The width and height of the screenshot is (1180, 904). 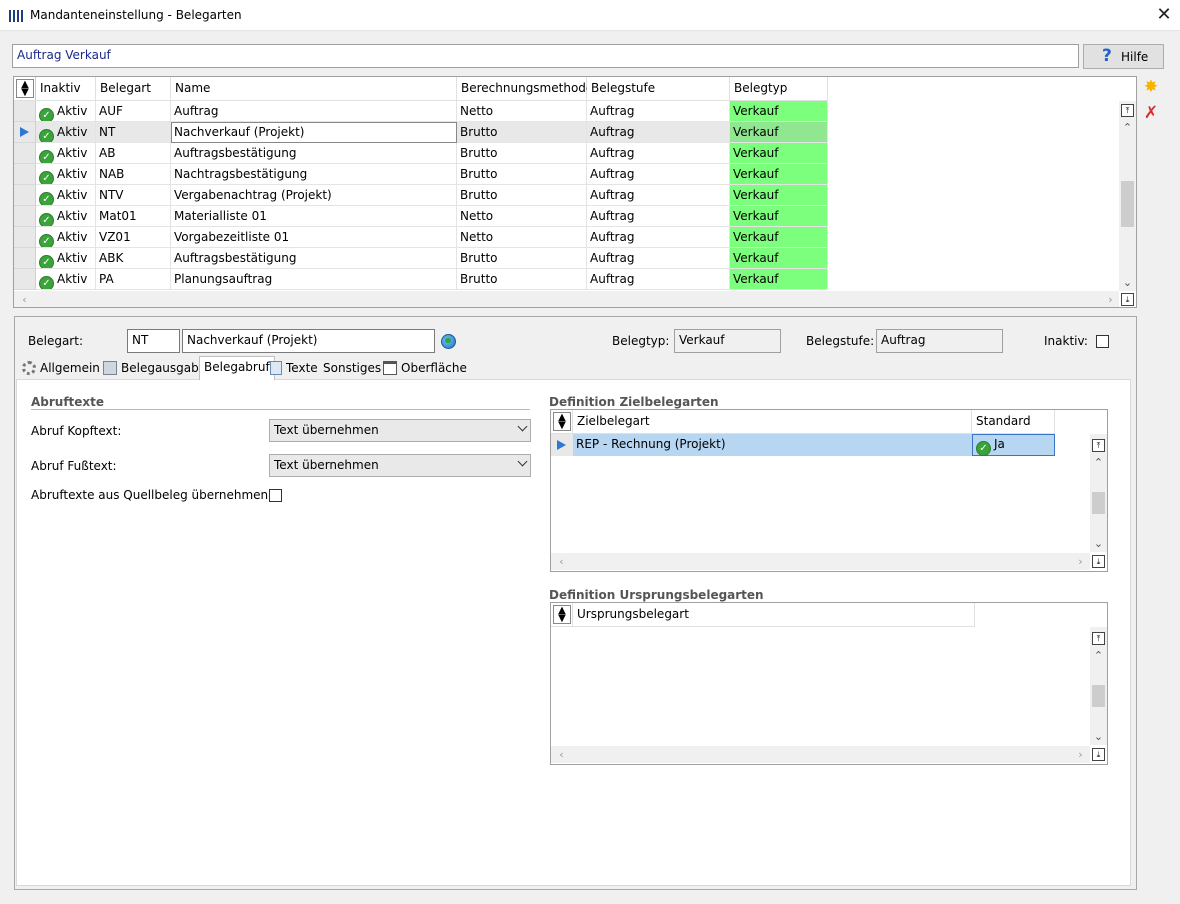 What do you see at coordinates (61, 368) in the screenshot?
I see `tab-allgemein: Allgemein` at bounding box center [61, 368].